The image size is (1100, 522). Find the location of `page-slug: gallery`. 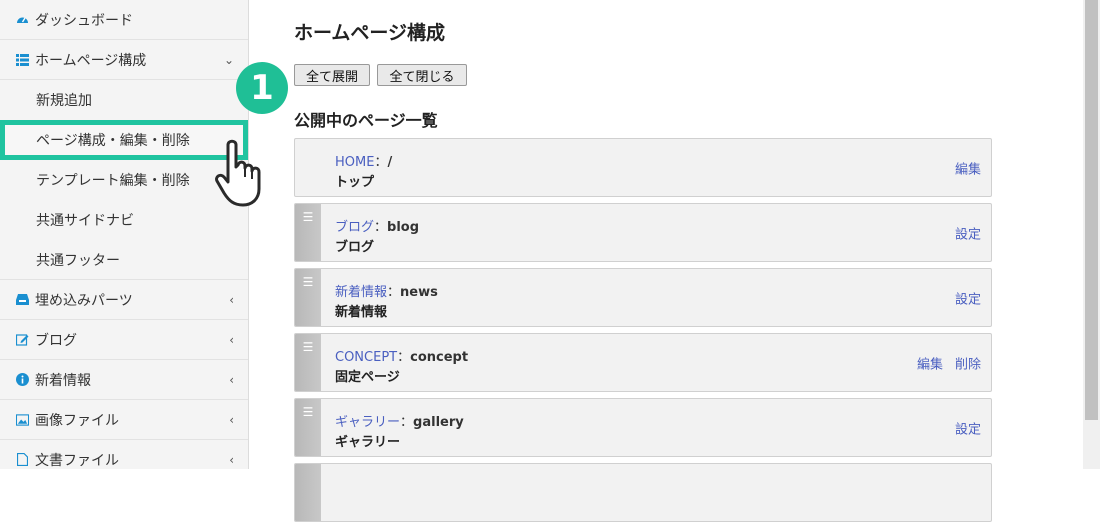

page-slug: gallery is located at coordinates (438, 422).